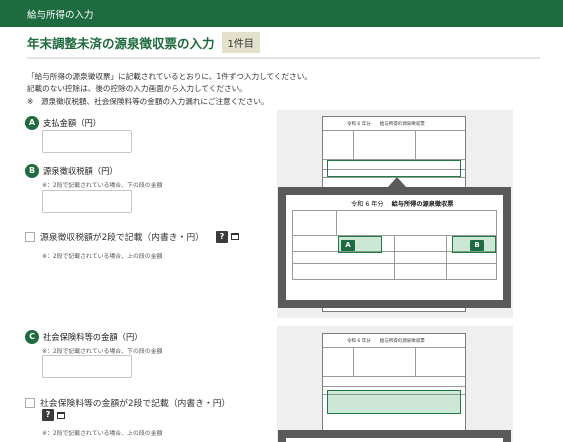  I want to click on header-bar: 給与所得の入力, so click(281, 13).